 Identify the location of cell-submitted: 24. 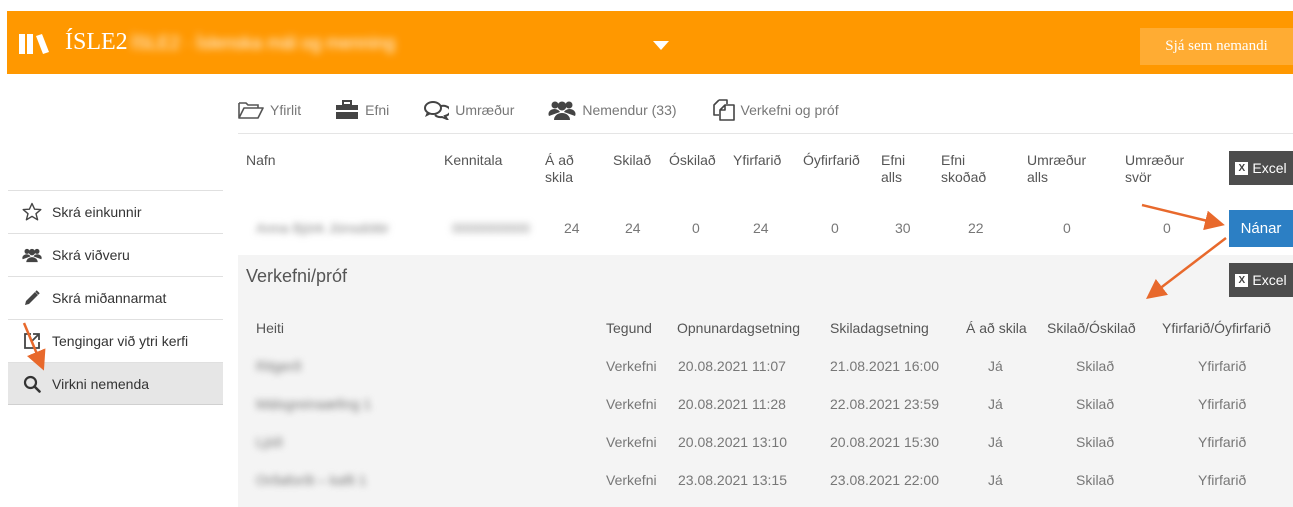
(633, 228).